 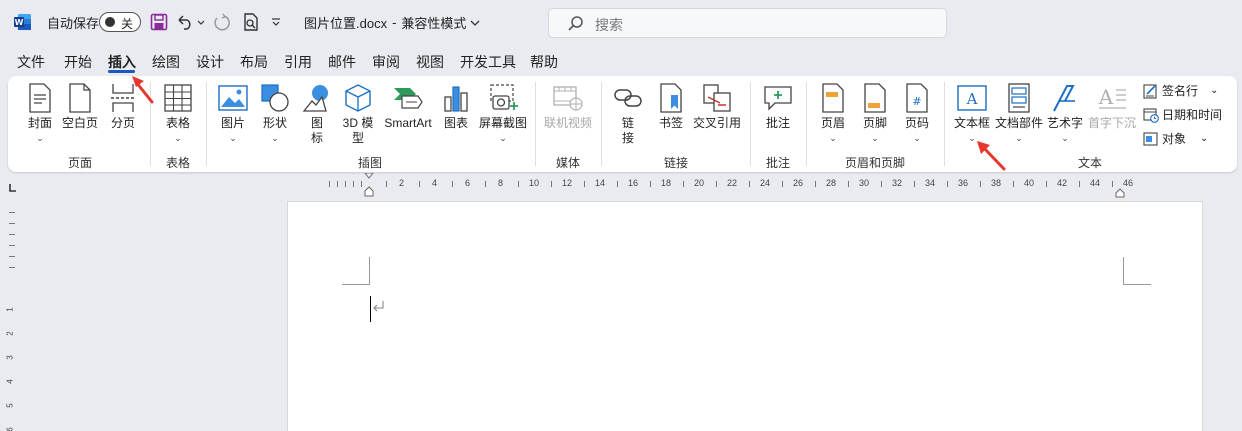 What do you see at coordinates (369, 184) in the screenshot?
I see `indent-marker-icon` at bounding box center [369, 184].